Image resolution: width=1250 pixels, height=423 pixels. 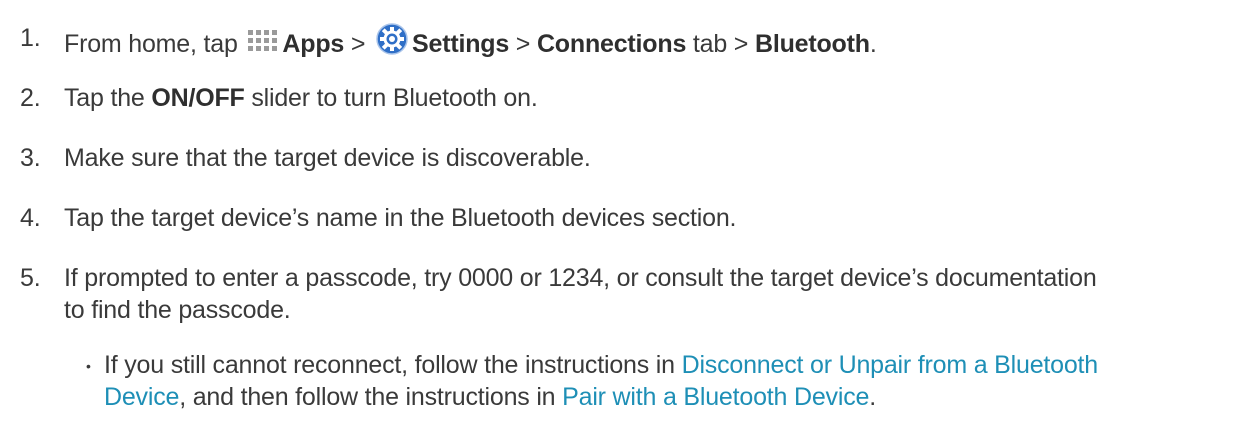 What do you see at coordinates (177, 310) in the screenshot?
I see `step-text-line: to find the passcode.` at bounding box center [177, 310].